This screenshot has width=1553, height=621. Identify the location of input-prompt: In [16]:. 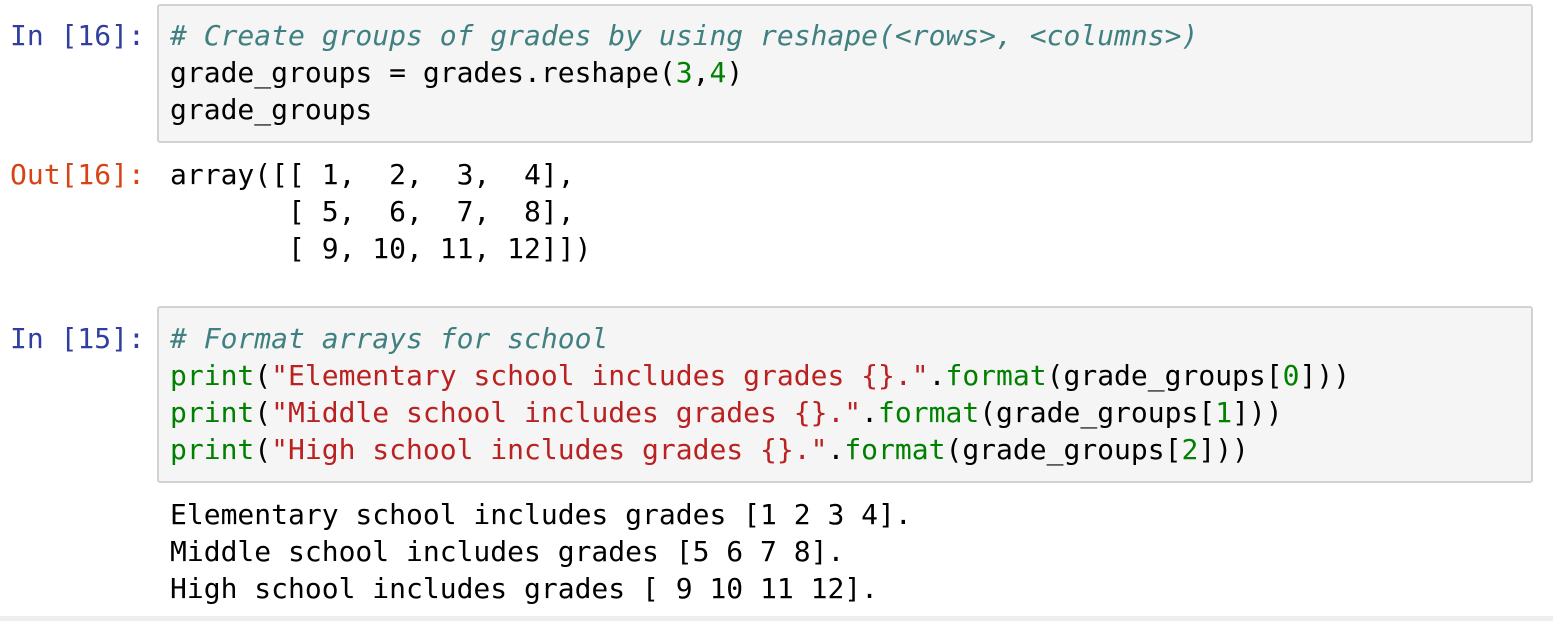
(77, 35).